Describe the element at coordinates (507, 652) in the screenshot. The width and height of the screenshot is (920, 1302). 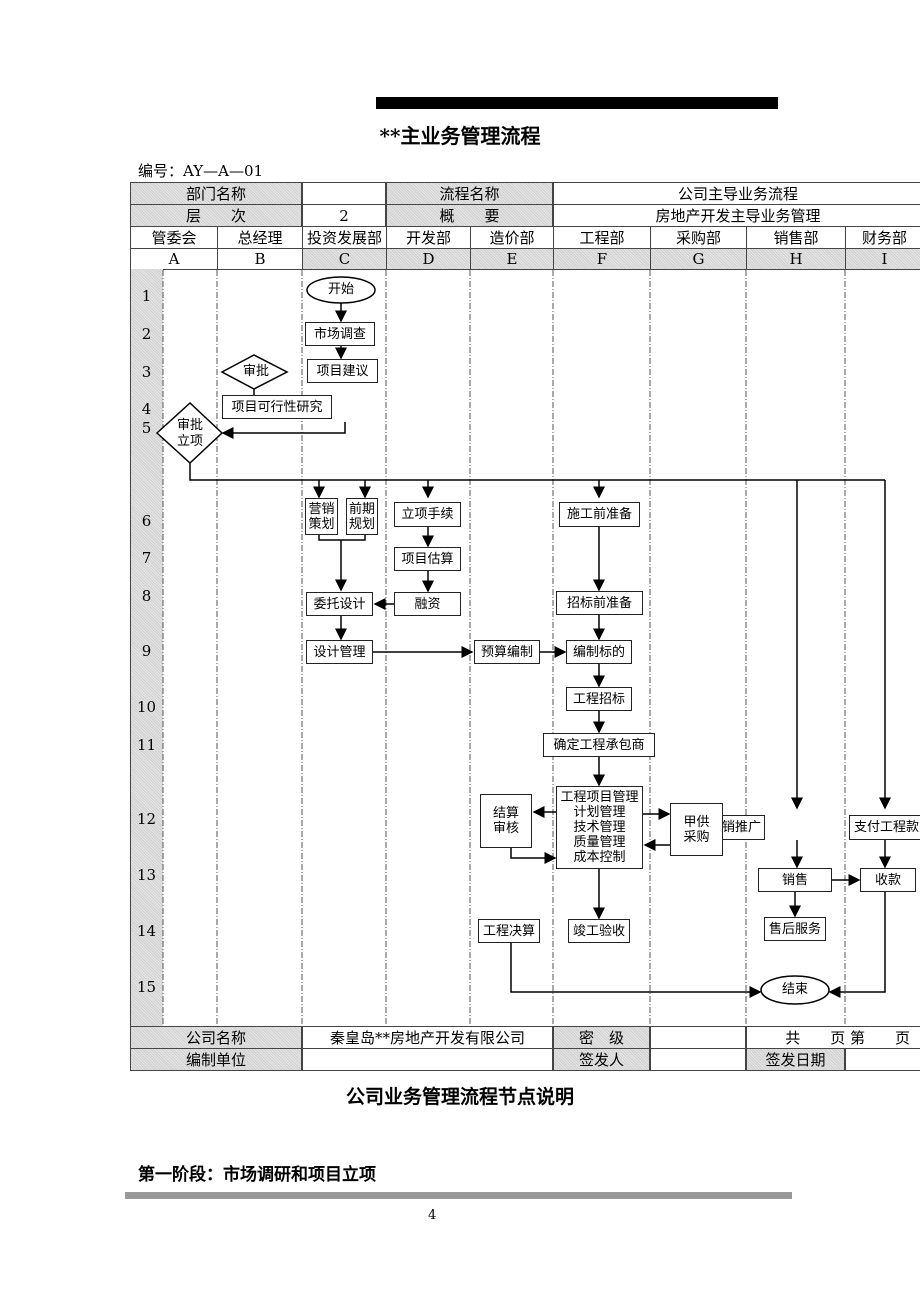
I see `budget-box: 预算编制` at that location.